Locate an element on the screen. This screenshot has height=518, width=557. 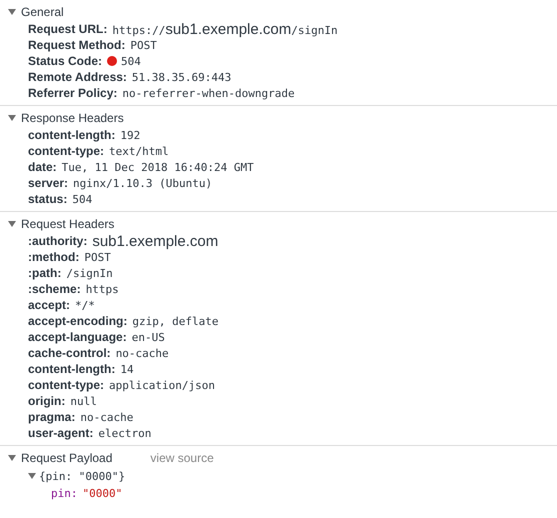
header-name: accept-language: is located at coordinates (77, 337).